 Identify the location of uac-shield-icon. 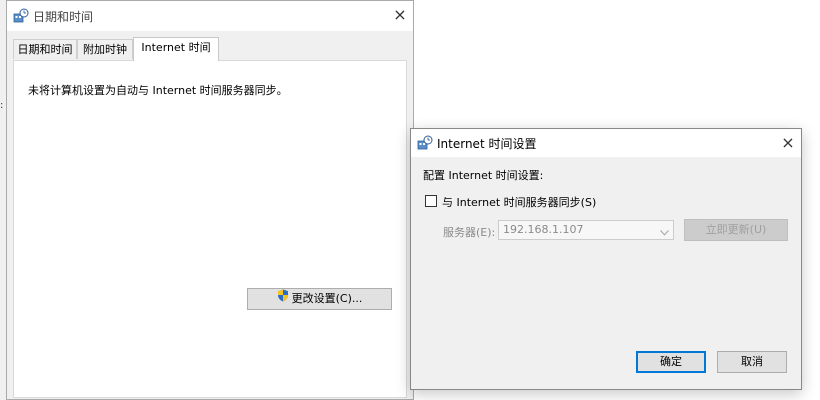
(283, 299).